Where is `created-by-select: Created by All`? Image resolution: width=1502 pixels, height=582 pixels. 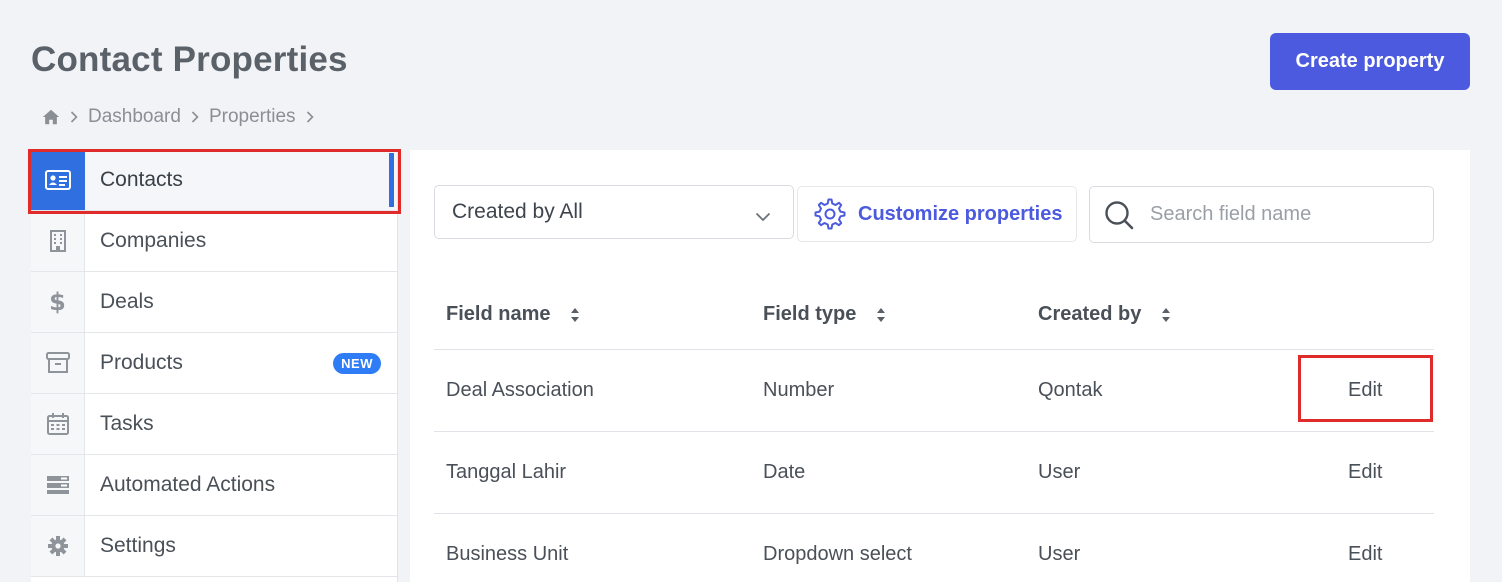 created-by-select: Created by All is located at coordinates (614, 212).